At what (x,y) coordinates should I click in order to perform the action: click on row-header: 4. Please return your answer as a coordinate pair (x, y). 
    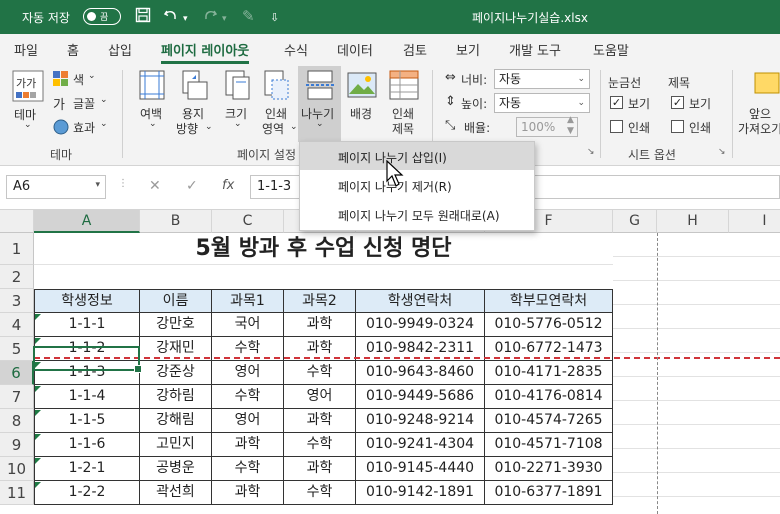
    Looking at the image, I should click on (17, 325).